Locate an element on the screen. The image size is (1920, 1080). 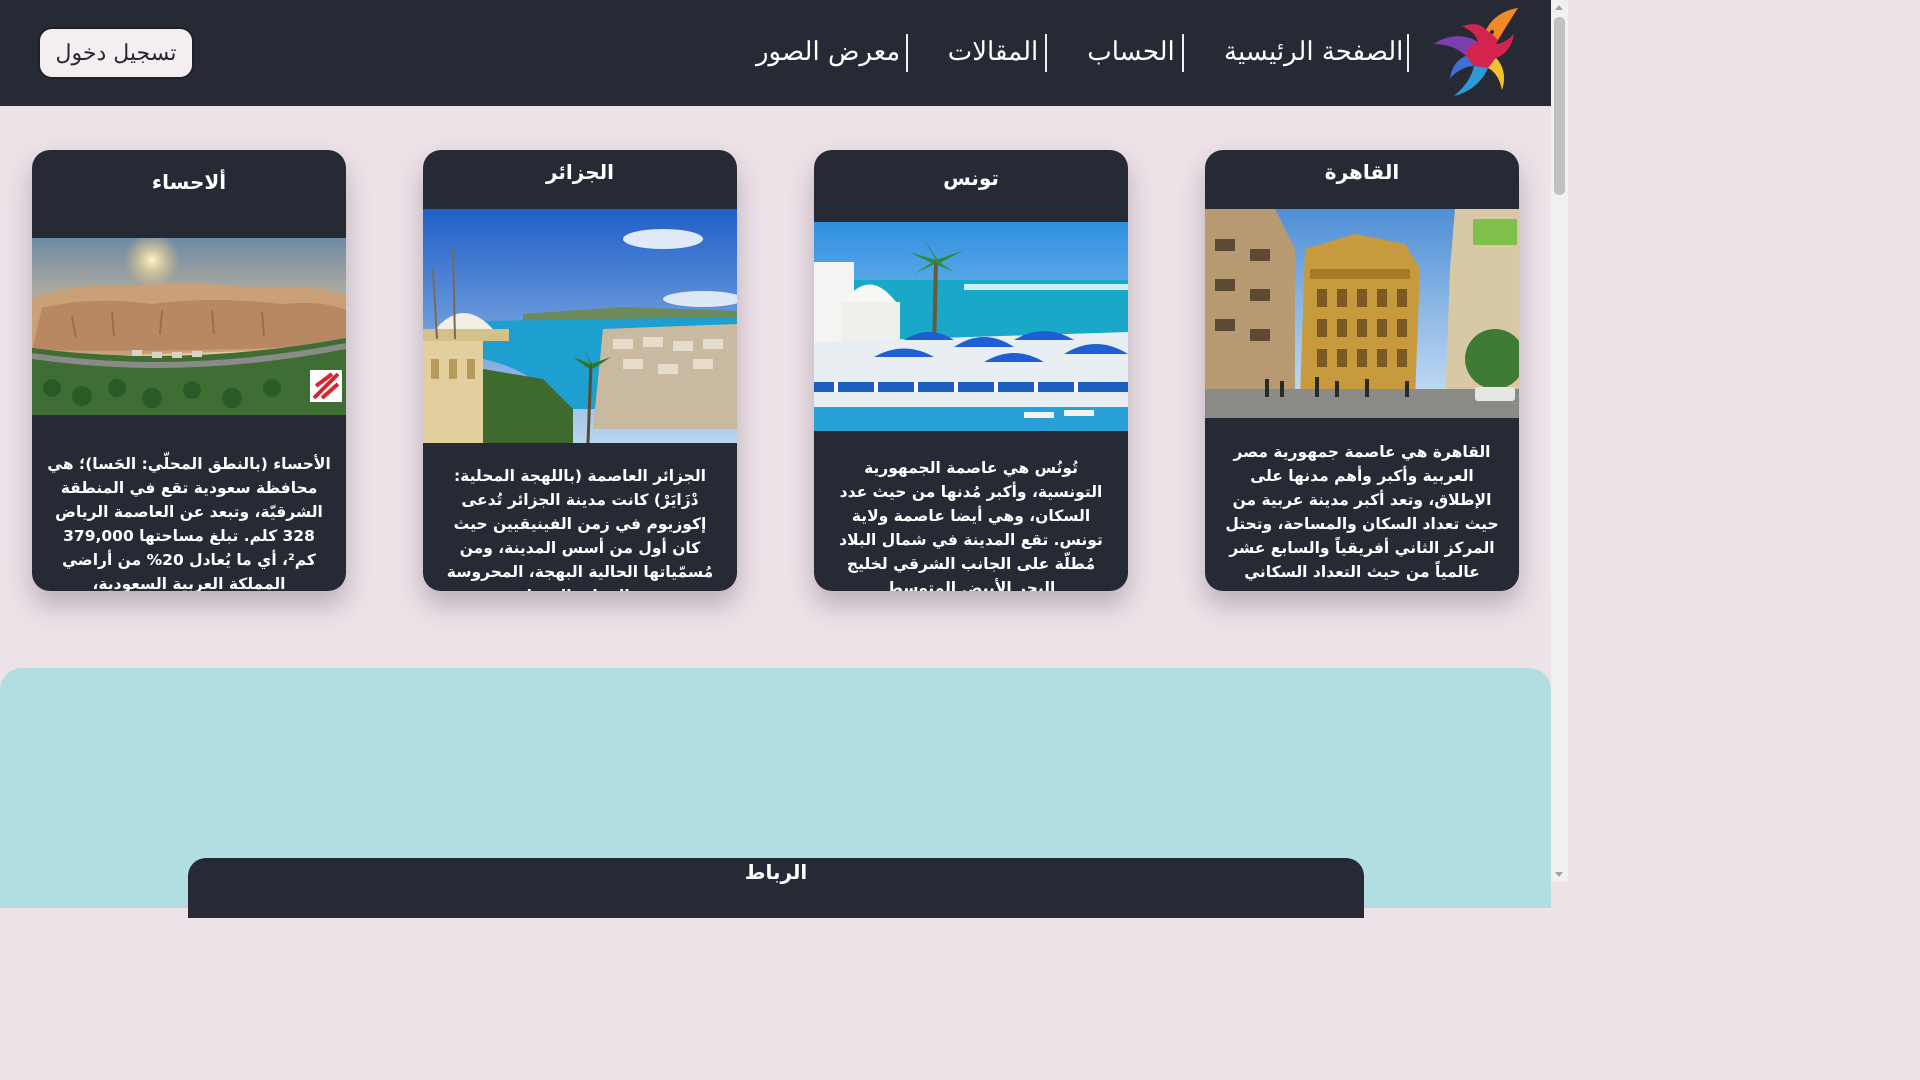
al-ahsa-mountain-photo-icon is located at coordinates (189, 326).